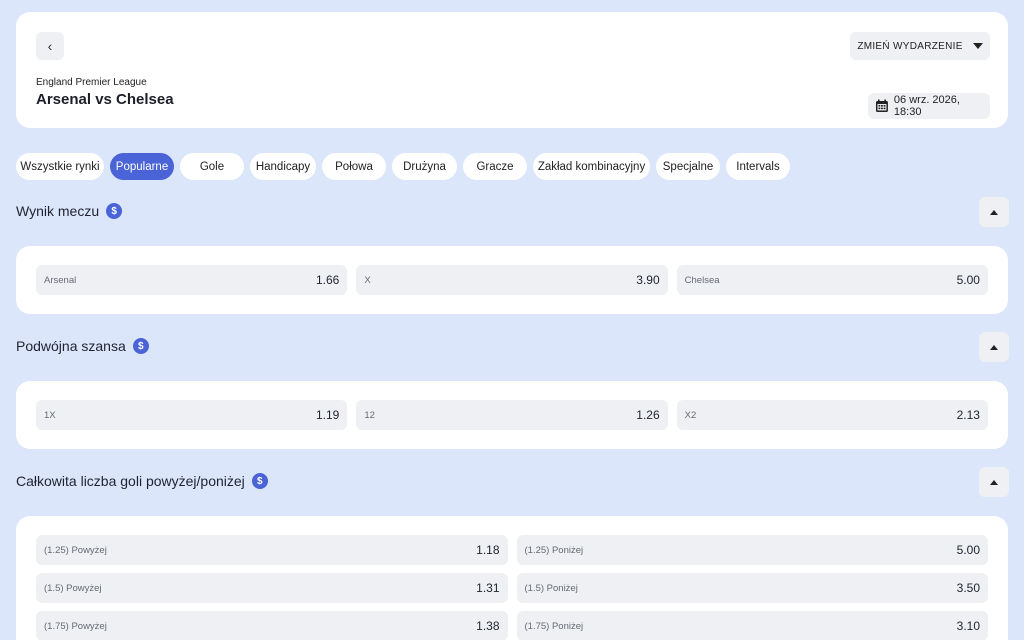 This screenshot has height=640, width=1024. Describe the element at coordinates (142, 166) in the screenshot. I see `tab-popular: Popularne` at that location.